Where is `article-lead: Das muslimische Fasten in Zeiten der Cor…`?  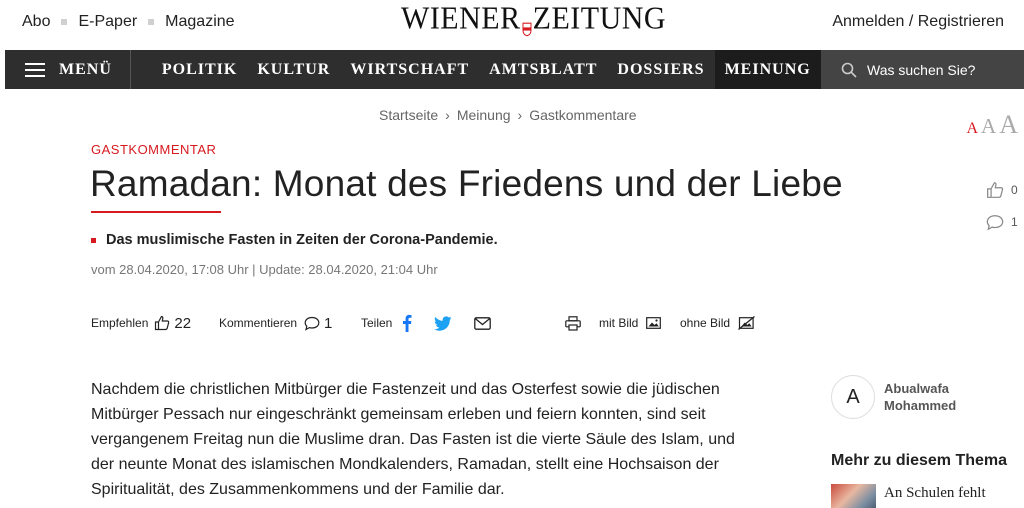
article-lead: Das muslimische Fasten in Zeiten der Cor… is located at coordinates (294, 240).